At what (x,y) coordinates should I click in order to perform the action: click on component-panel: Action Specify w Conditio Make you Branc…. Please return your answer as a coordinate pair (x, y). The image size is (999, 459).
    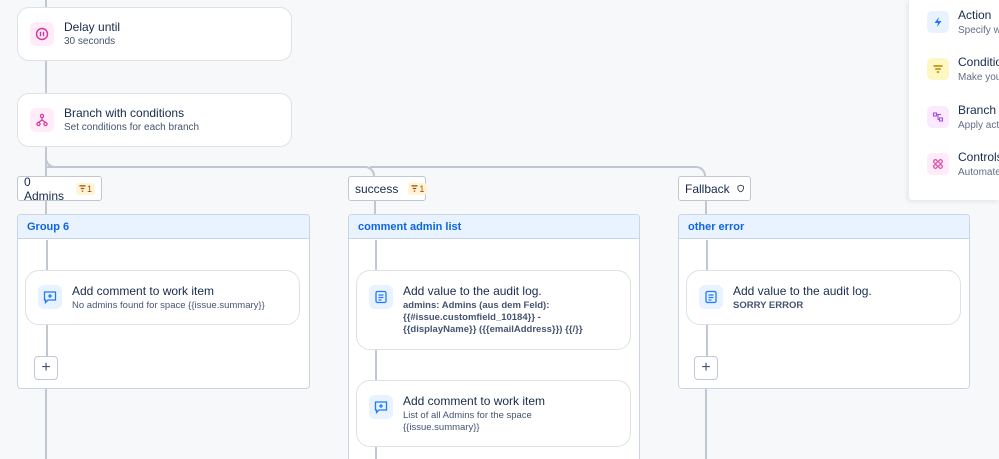
    Looking at the image, I should click on (953, 100).